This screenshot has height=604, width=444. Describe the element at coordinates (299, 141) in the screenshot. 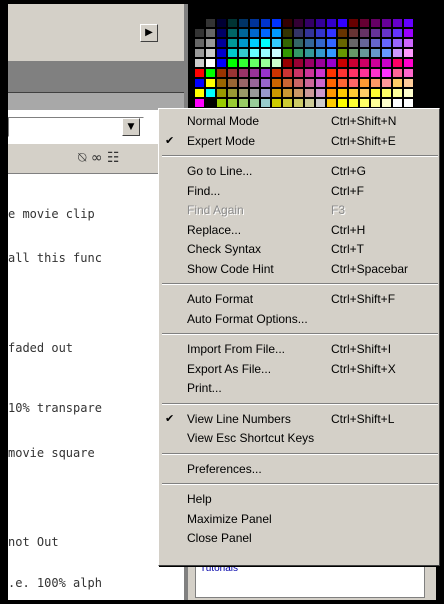

I see `menu-item-expert-mode: ✔ Expert Mode Ctrl+Shift+E` at that location.